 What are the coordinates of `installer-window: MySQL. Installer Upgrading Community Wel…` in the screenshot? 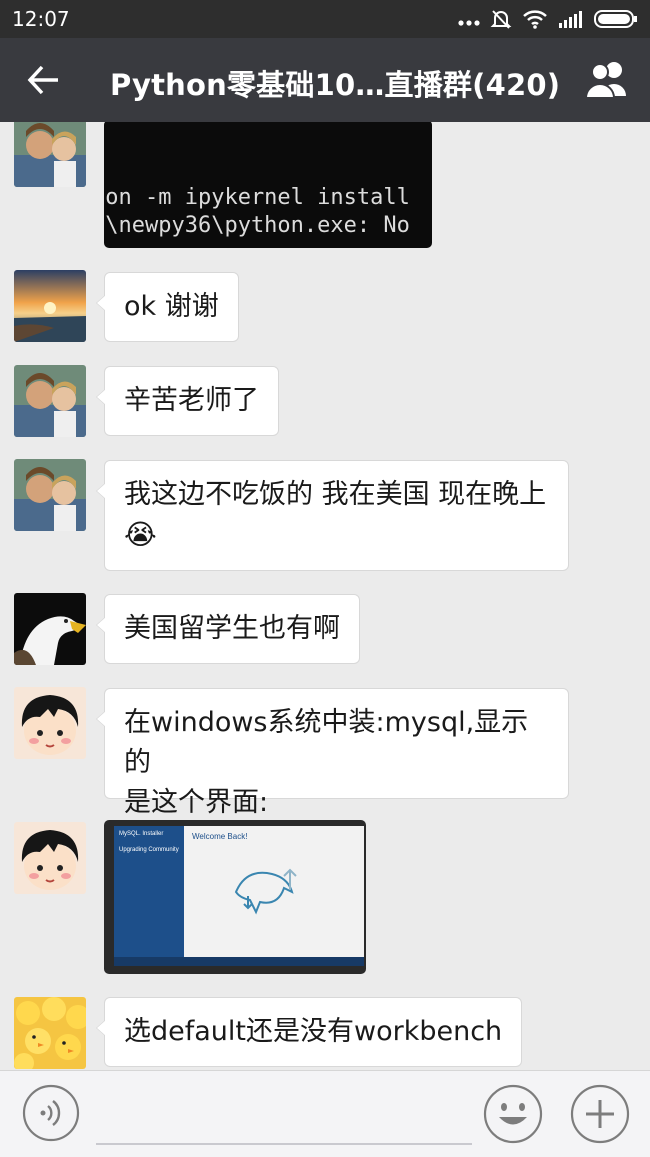 It's located at (239, 895).